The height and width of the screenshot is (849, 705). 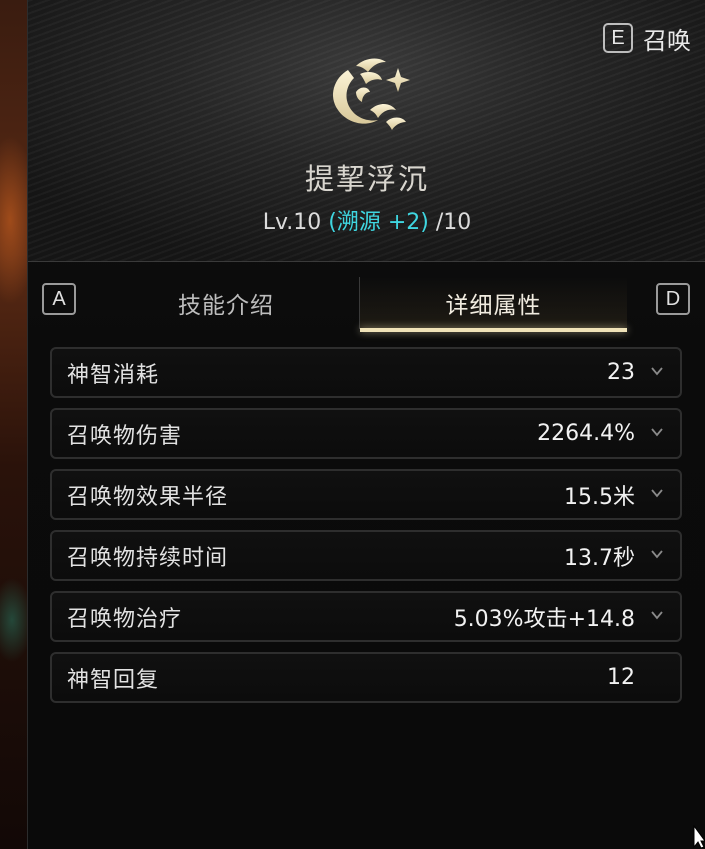 What do you see at coordinates (15, 424) in the screenshot?
I see `game-world-background` at bounding box center [15, 424].